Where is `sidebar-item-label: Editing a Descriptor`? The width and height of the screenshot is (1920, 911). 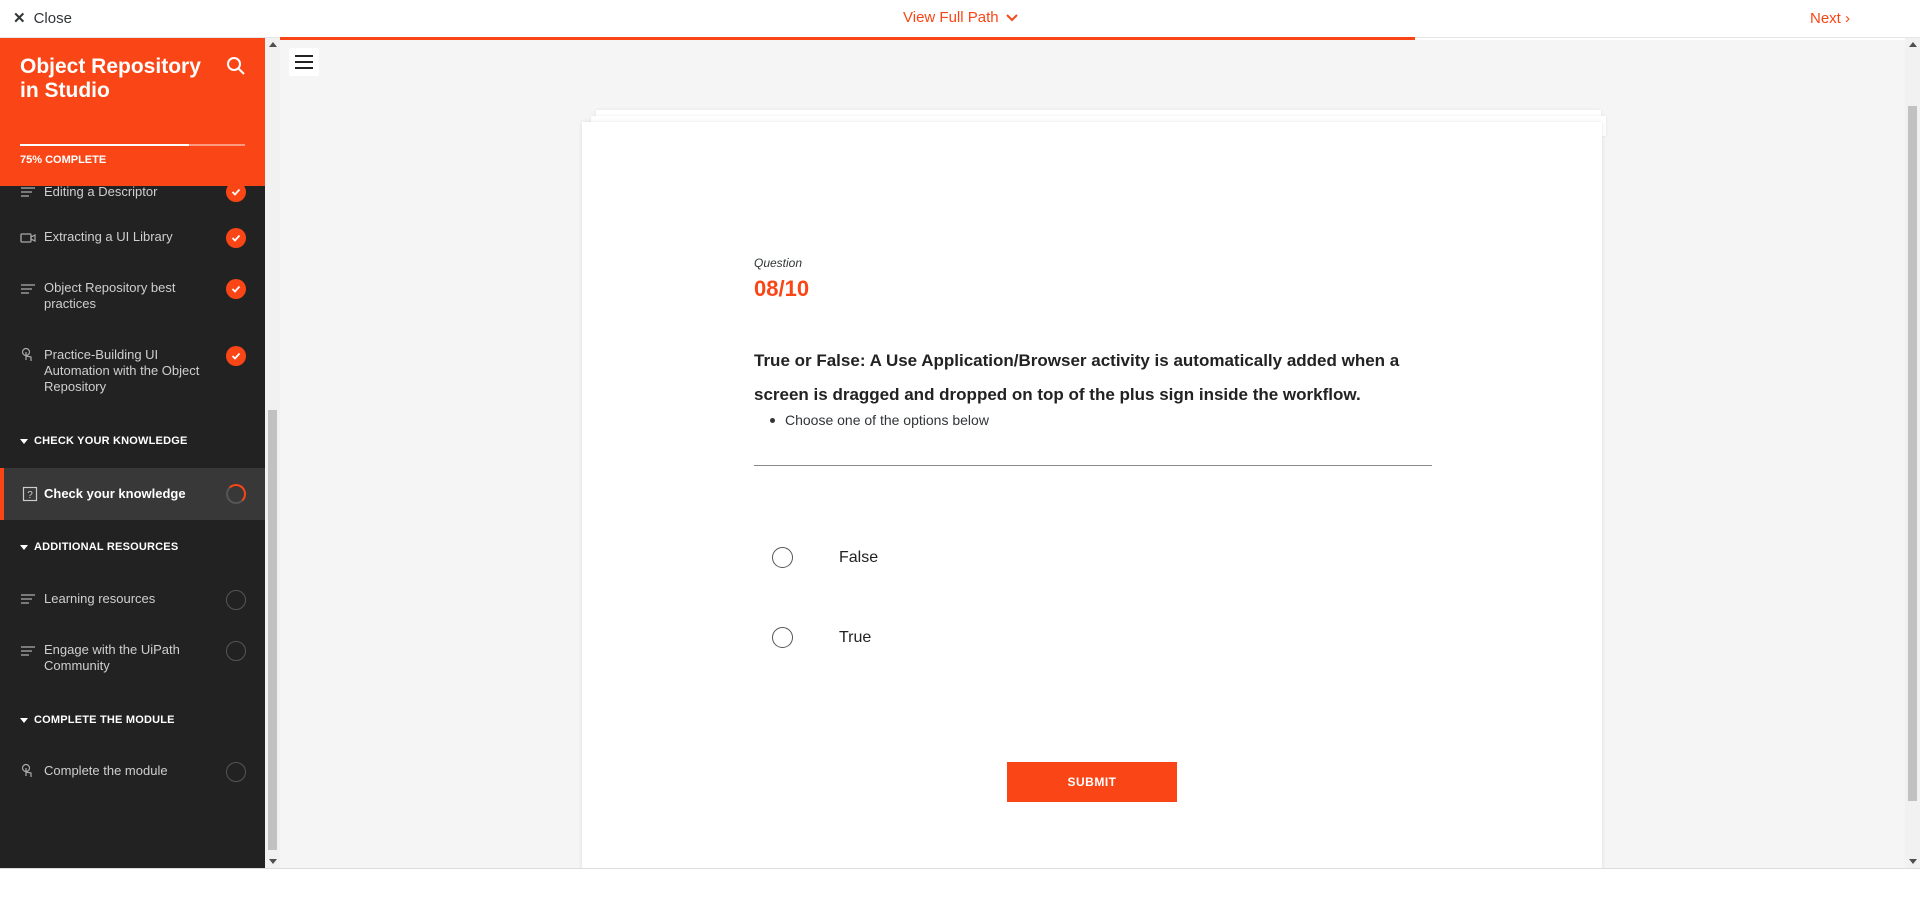
sidebar-item-label: Editing a Descriptor is located at coordinates (101, 191).